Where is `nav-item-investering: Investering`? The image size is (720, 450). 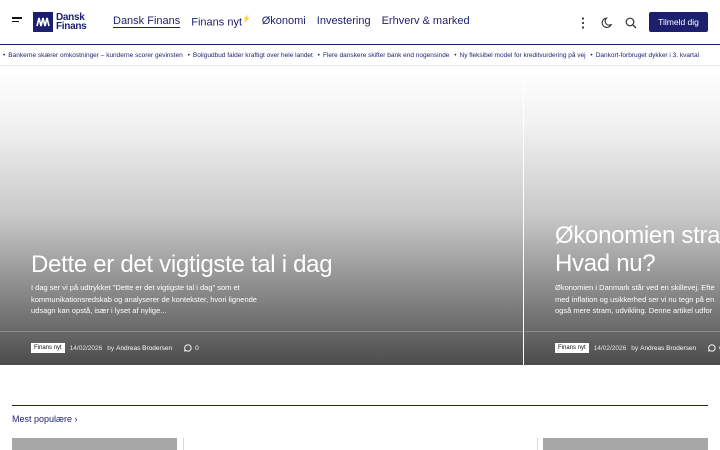 nav-item-investering: Investering is located at coordinates (344, 22).